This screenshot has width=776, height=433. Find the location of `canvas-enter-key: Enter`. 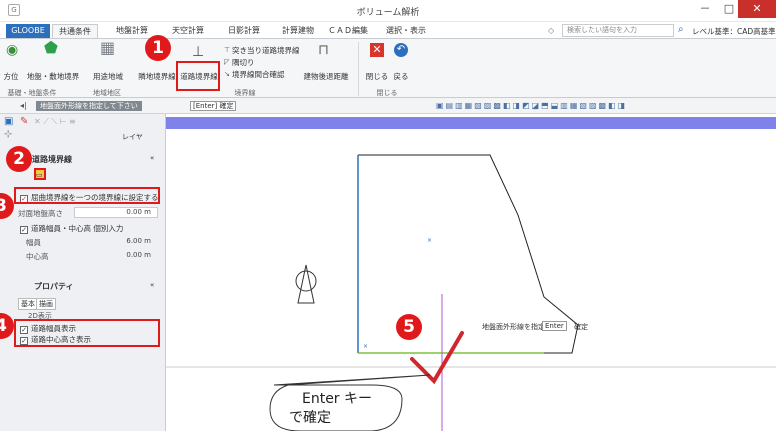

canvas-enter-key: Enter is located at coordinates (554, 326).